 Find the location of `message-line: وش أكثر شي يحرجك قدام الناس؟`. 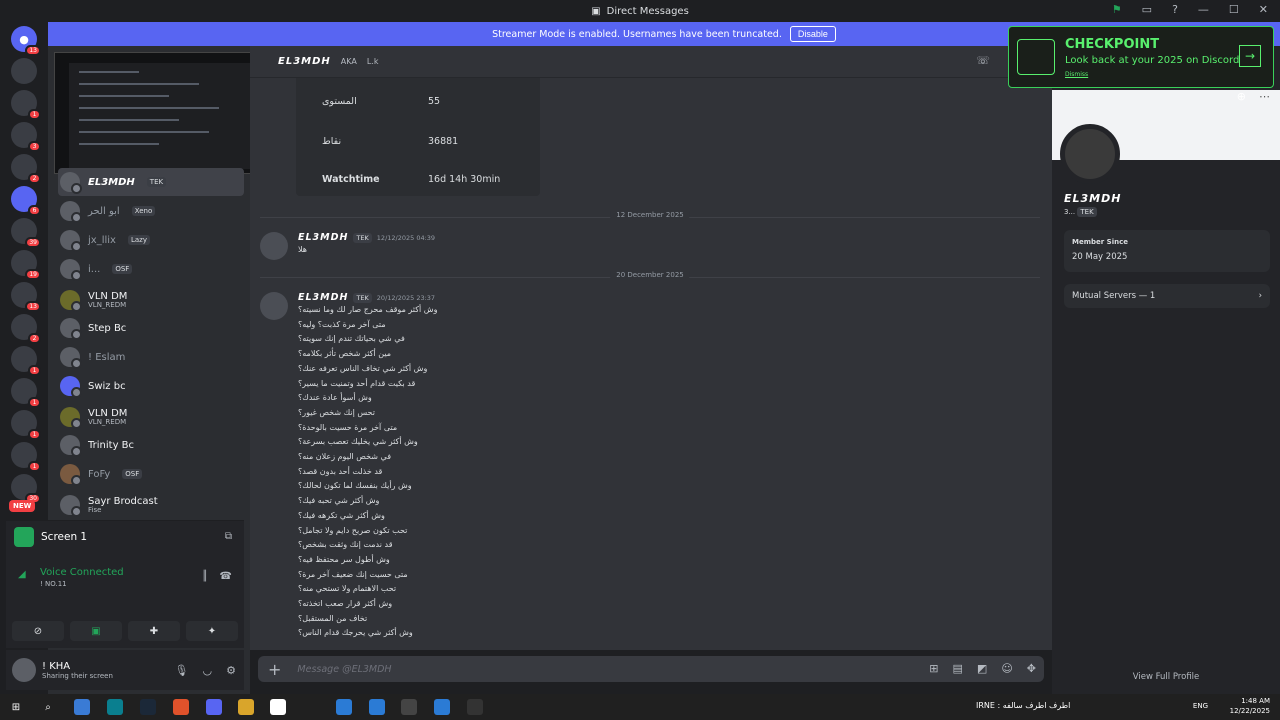

message-line: وش أكثر شي يحرجك قدام الناس؟ is located at coordinates (355, 633).